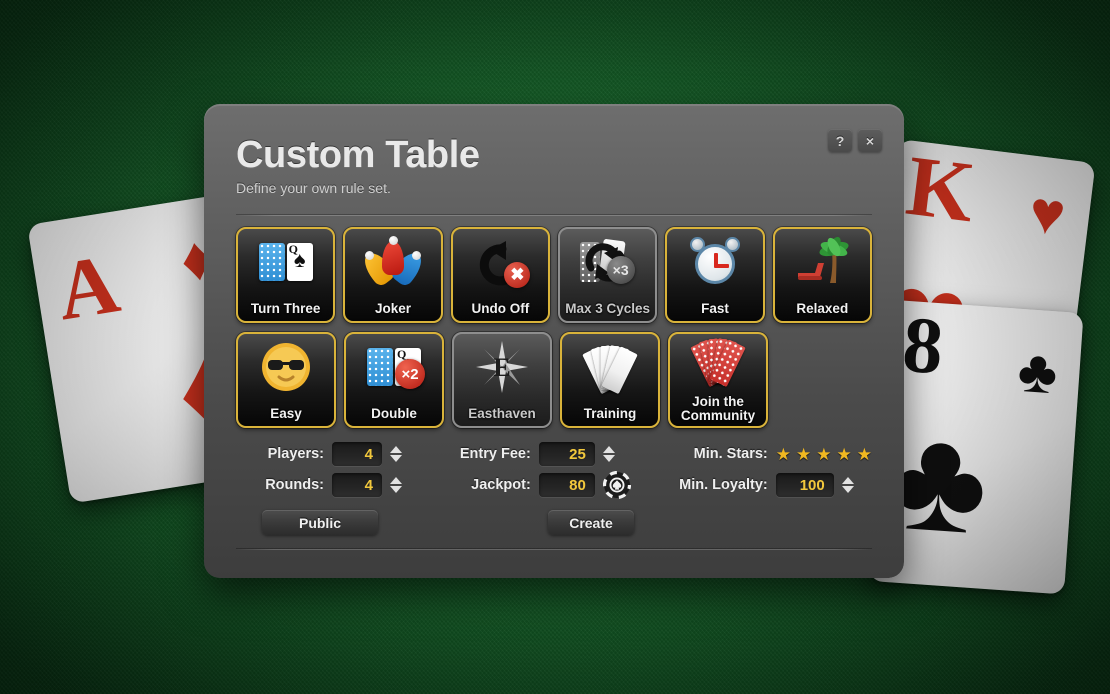  What do you see at coordinates (566, 485) in the screenshot?
I see `jackpot-input: 80` at bounding box center [566, 485].